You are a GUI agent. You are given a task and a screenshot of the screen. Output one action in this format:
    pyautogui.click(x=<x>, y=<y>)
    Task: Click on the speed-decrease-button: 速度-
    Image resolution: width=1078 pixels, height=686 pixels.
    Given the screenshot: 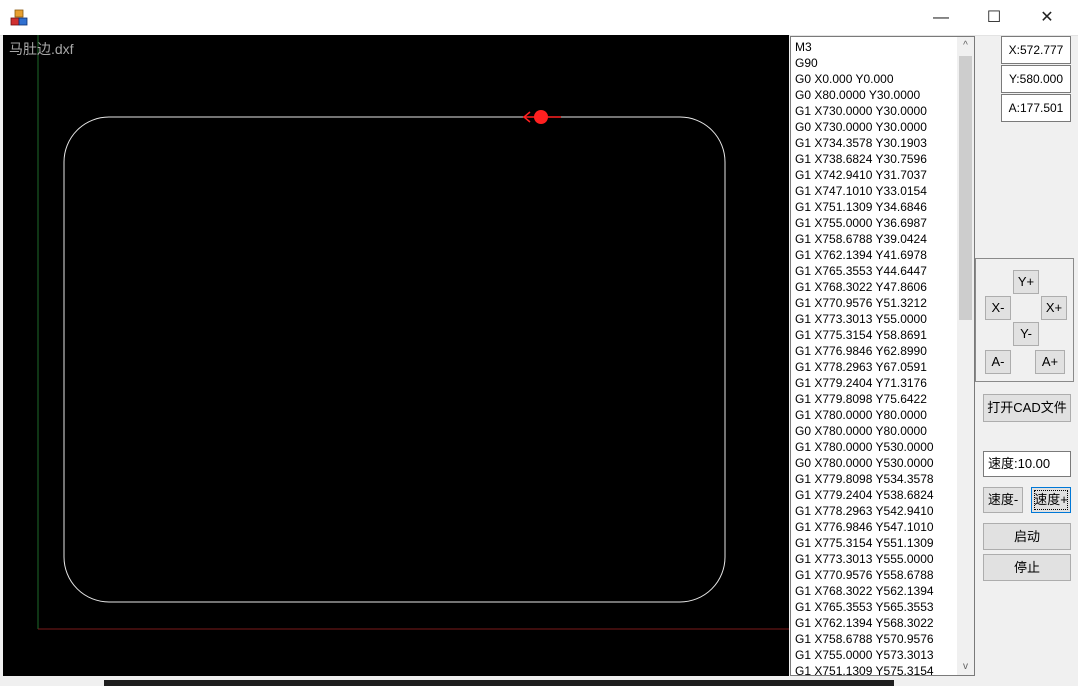 What is the action you would take?
    pyautogui.click(x=1003, y=500)
    